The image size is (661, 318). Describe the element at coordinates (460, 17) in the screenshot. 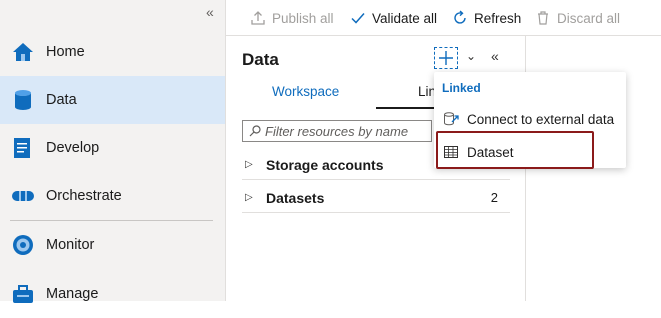

I see `refresh-icon` at that location.